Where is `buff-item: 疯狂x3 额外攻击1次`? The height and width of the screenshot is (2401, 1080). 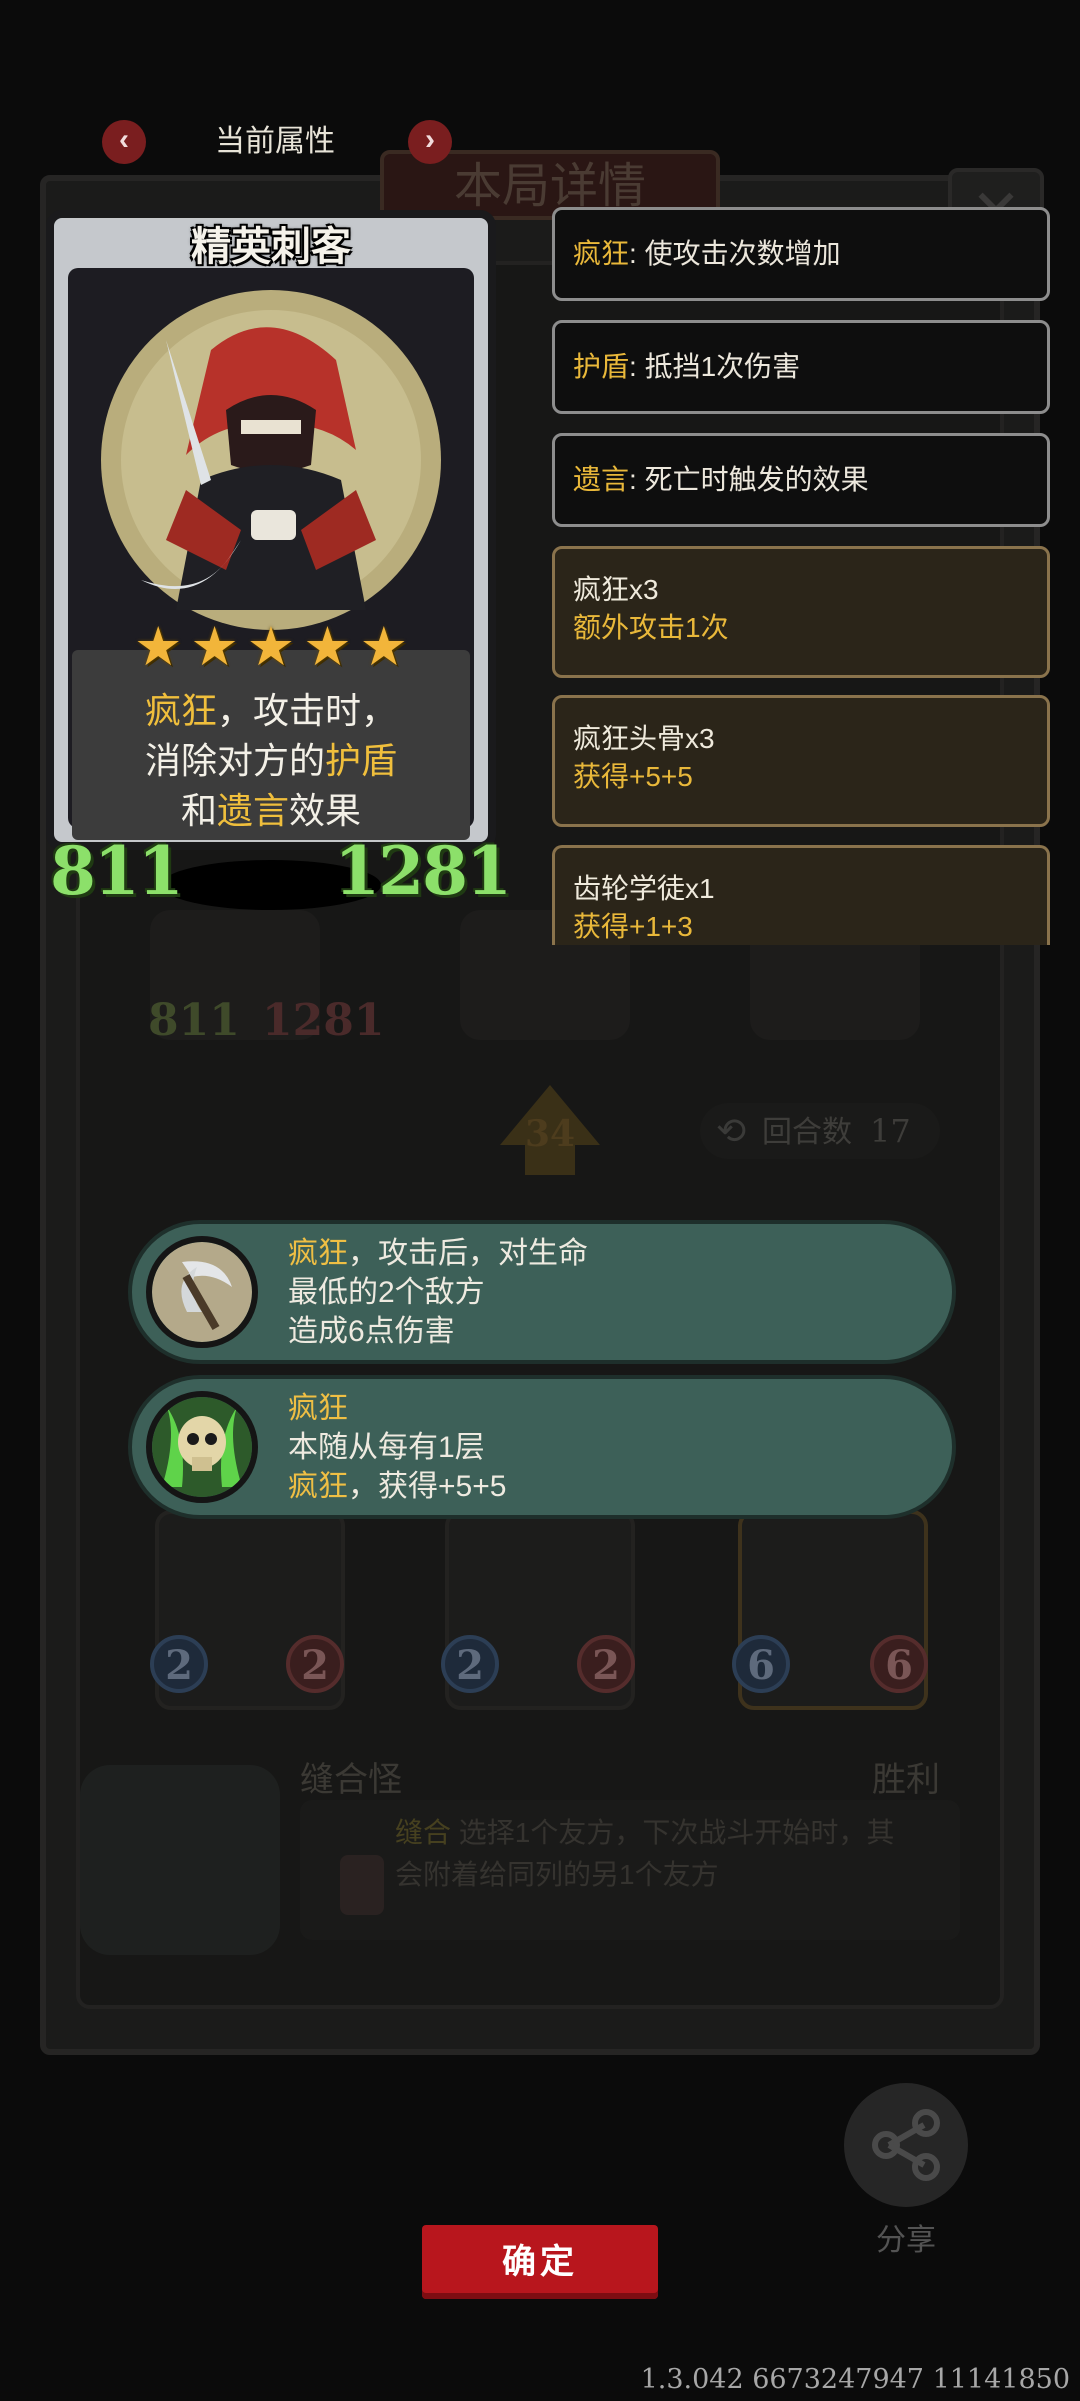
buff-item: 疯狂x3 额外攻击1次 is located at coordinates (801, 612).